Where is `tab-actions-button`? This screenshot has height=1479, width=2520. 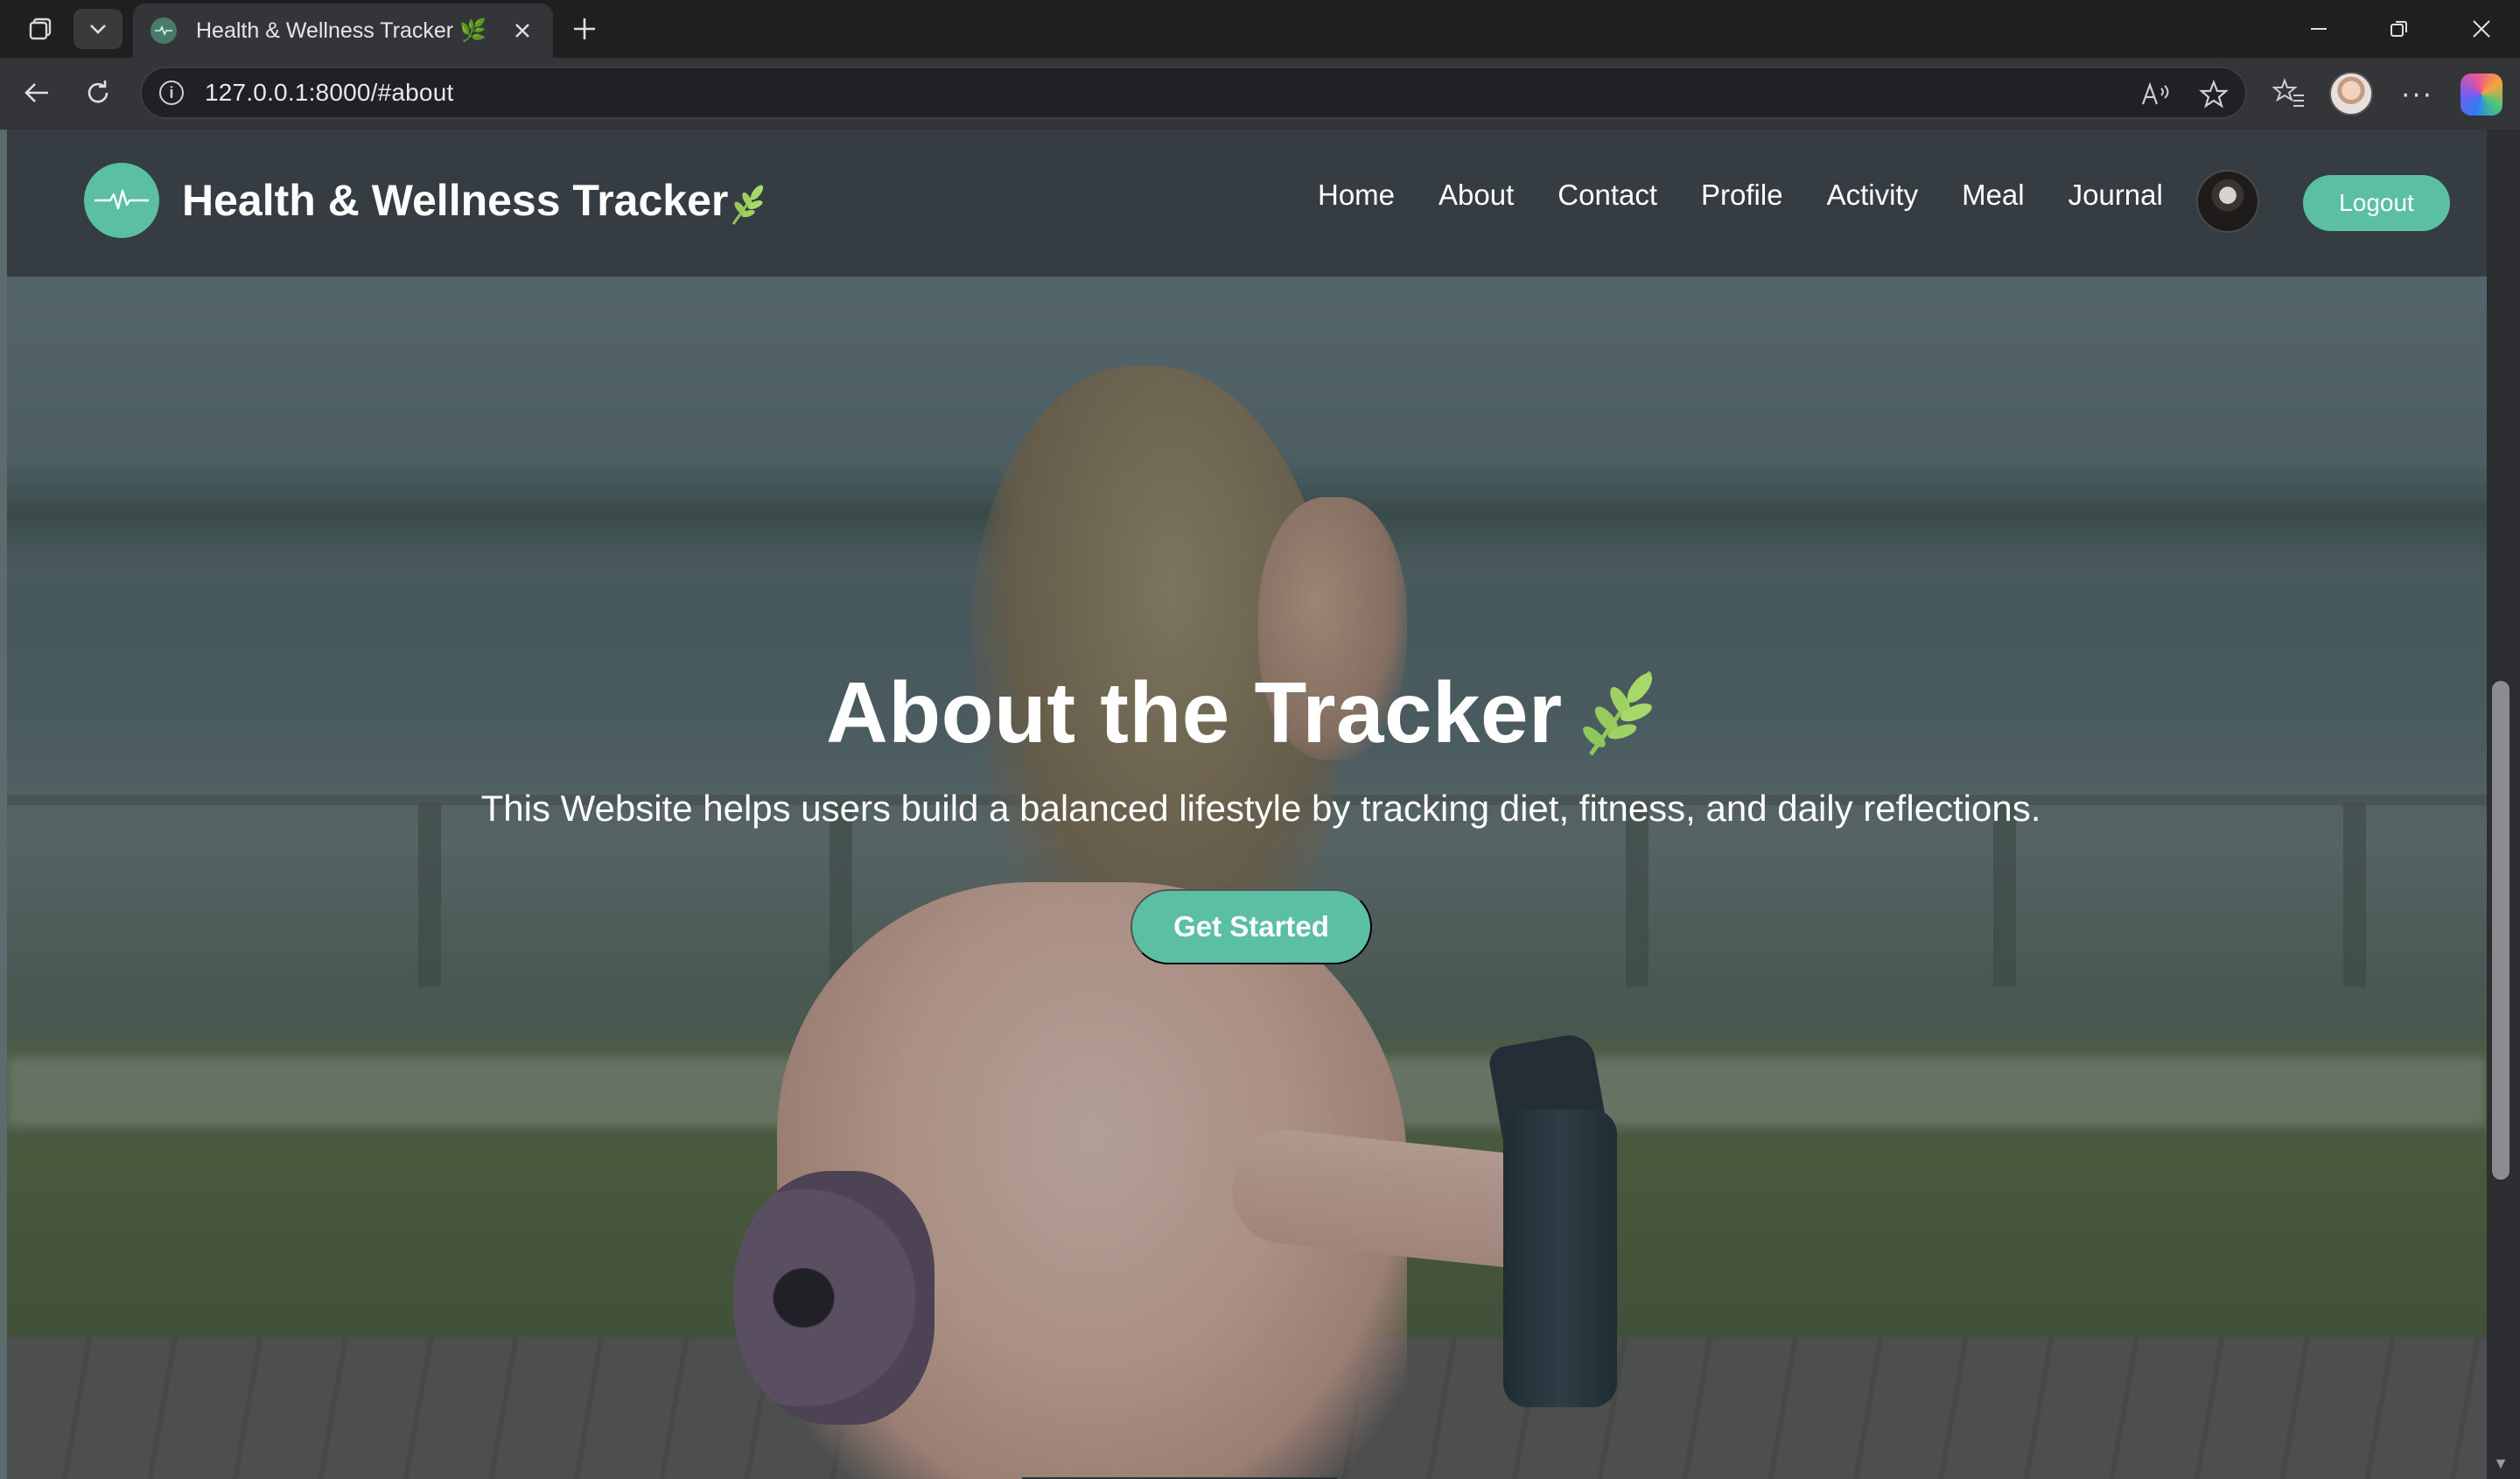
tab-actions-button is located at coordinates (40, 29).